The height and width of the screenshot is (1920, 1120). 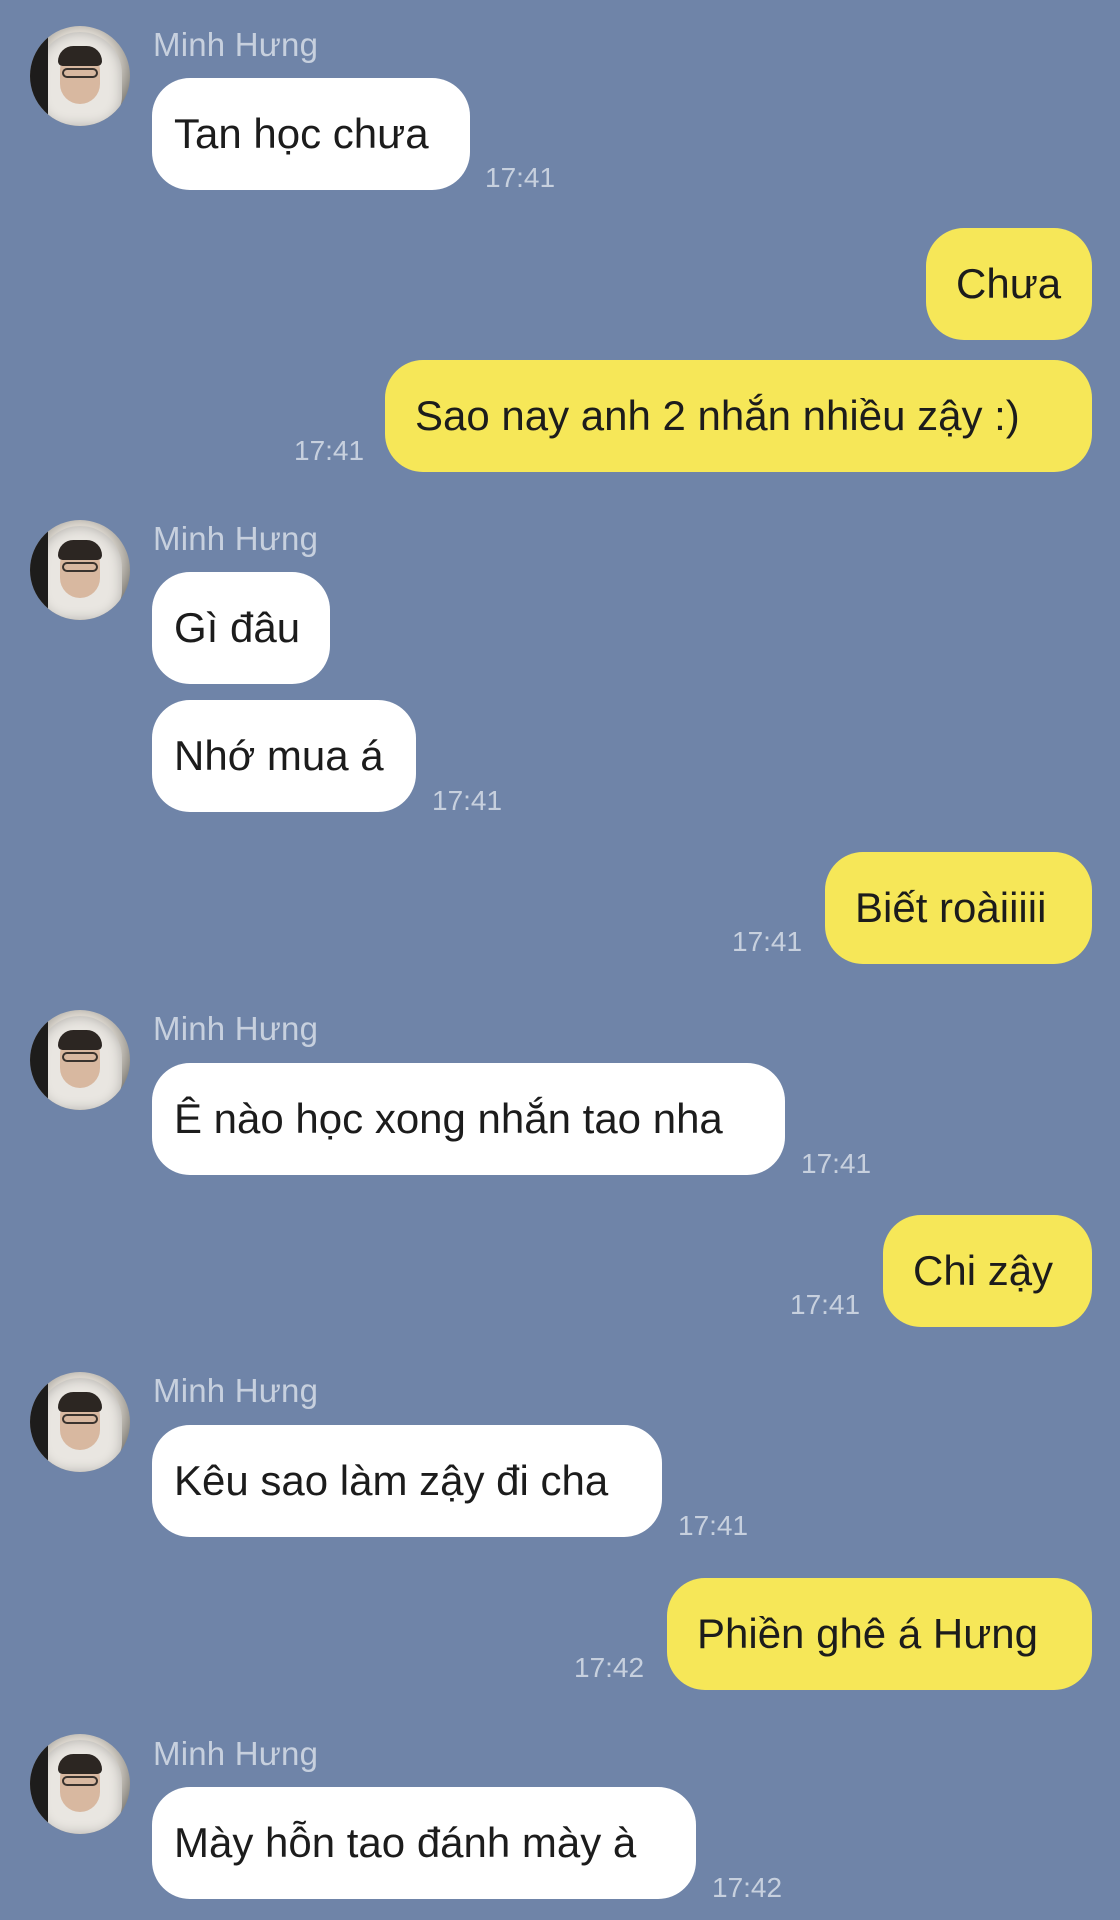 I want to click on message-text: Biết roàiiiii, so click(x=951, y=907).